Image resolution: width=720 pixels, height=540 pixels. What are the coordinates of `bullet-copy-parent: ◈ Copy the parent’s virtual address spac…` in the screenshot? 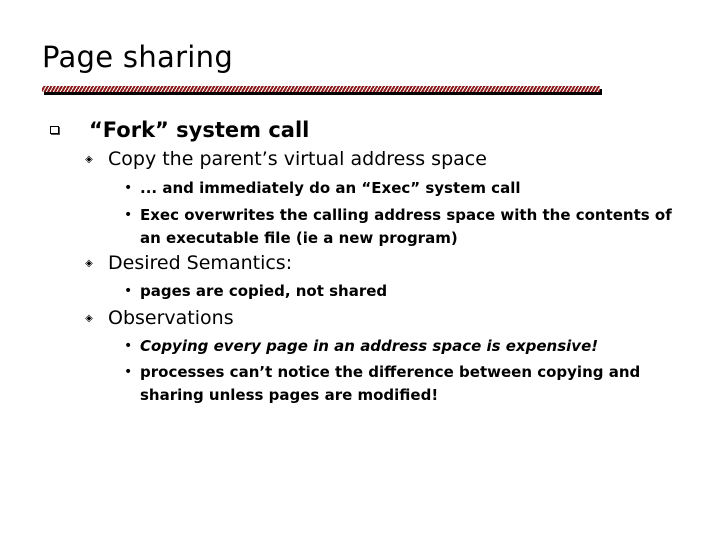 It's located at (285, 159).